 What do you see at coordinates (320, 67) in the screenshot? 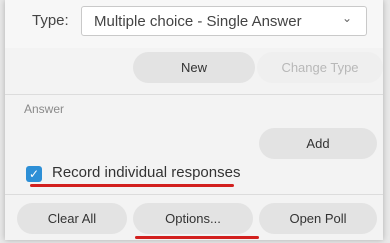
I see `change-type-button: Change Type` at bounding box center [320, 67].